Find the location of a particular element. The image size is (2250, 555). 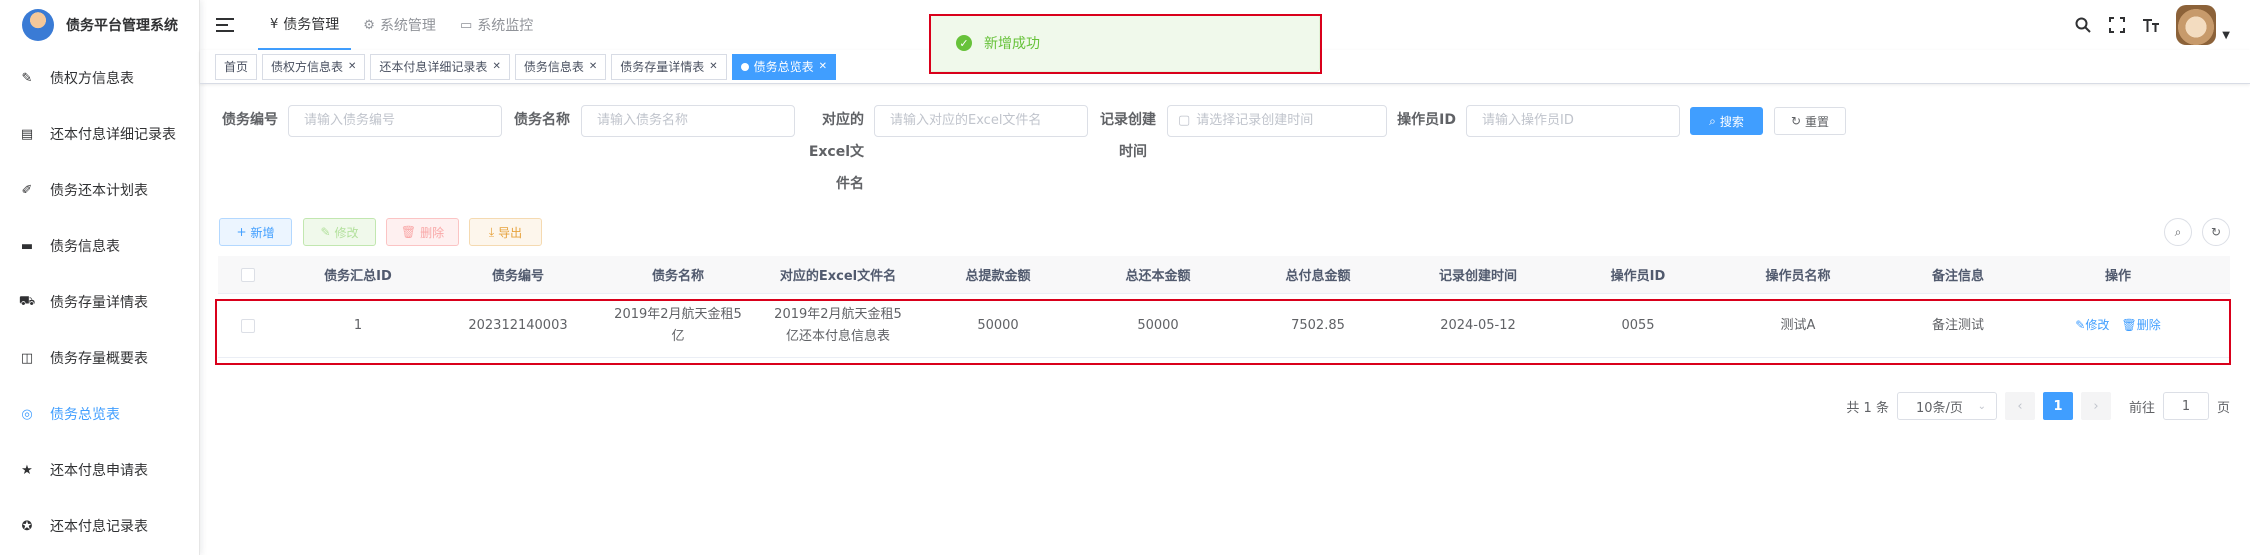

top-menu-label: 债务管理 is located at coordinates (311, 25).